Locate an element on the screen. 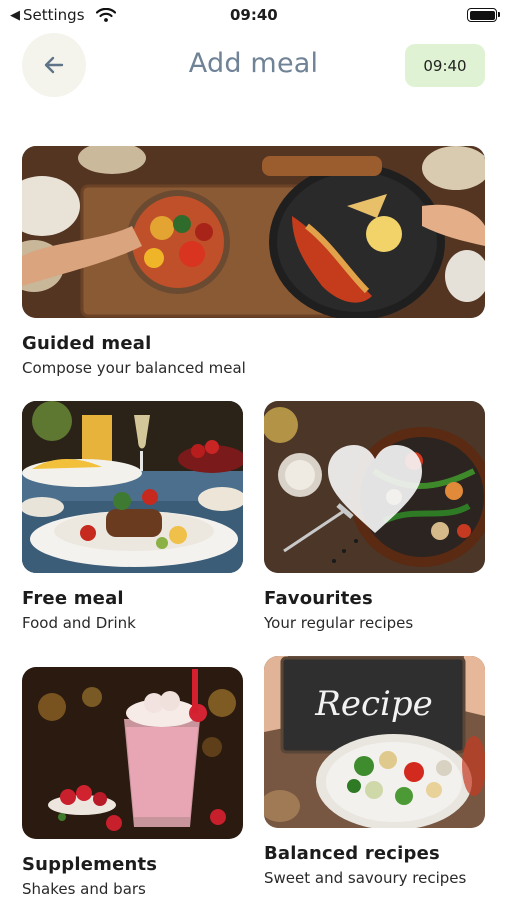 This screenshot has height=900, width=507. card-title: Supplements is located at coordinates (90, 864).